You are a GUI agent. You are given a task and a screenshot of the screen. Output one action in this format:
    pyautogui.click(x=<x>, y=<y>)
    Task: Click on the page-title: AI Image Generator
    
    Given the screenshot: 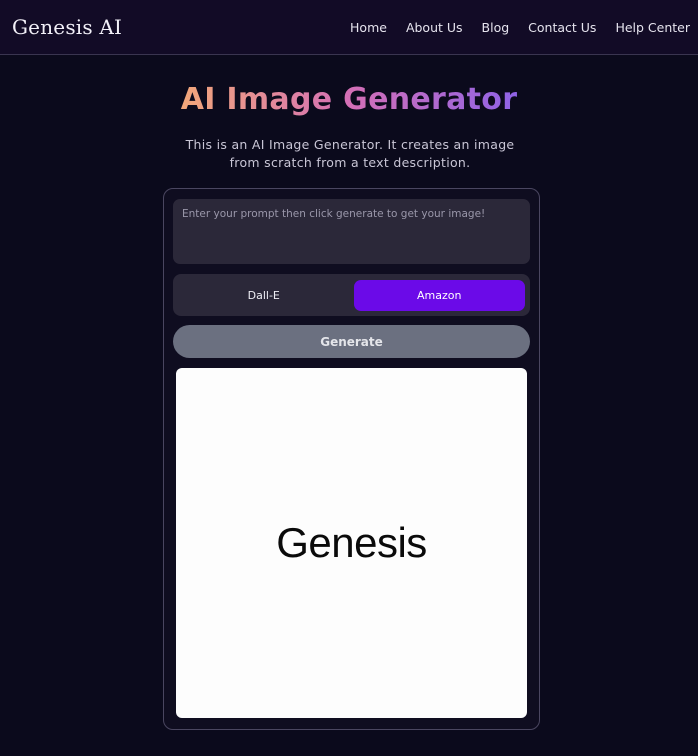 What is the action you would take?
    pyautogui.click(x=349, y=99)
    